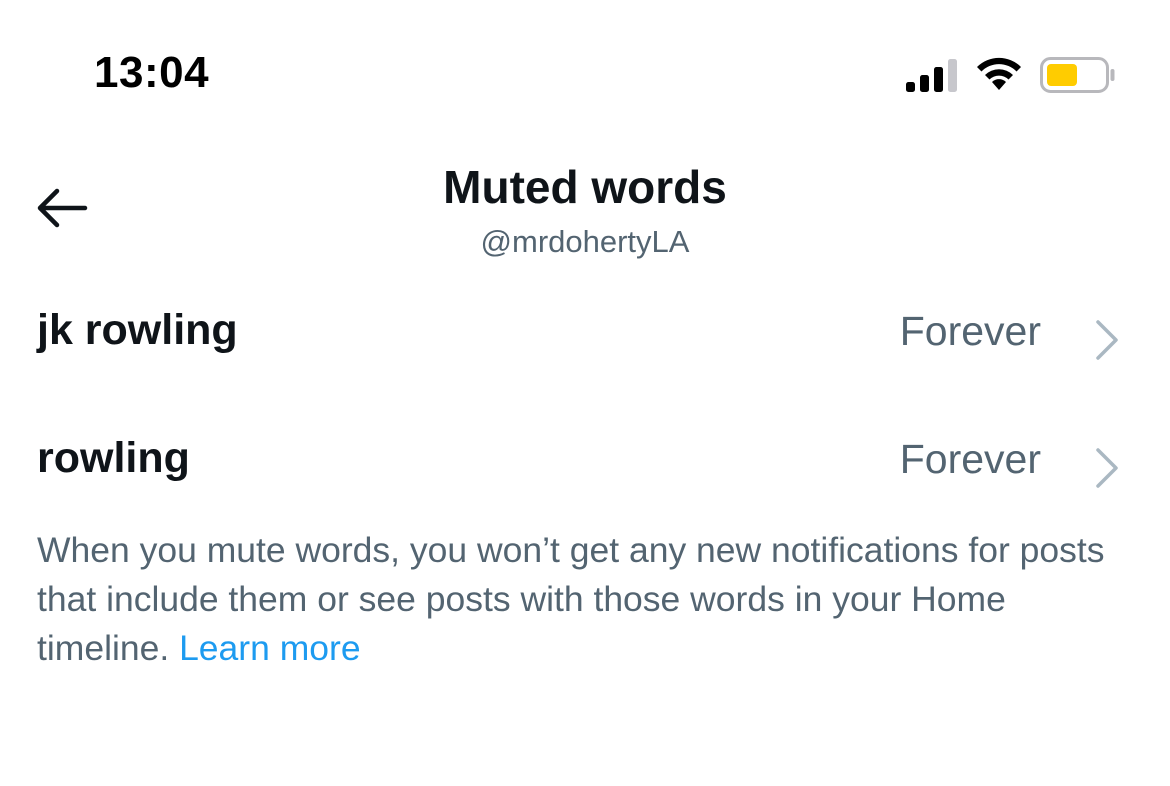 This screenshot has width=1170, height=786. I want to click on learn-more-link: Learn more, so click(270, 648).